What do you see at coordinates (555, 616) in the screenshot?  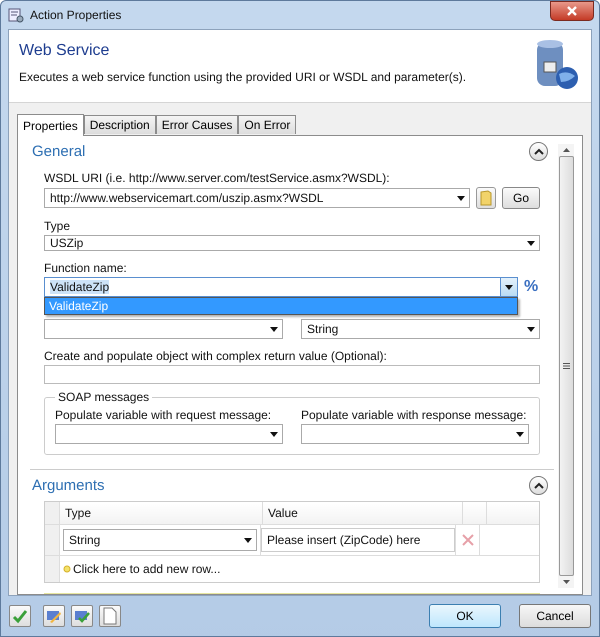 I see `cancel-button: Cancel` at bounding box center [555, 616].